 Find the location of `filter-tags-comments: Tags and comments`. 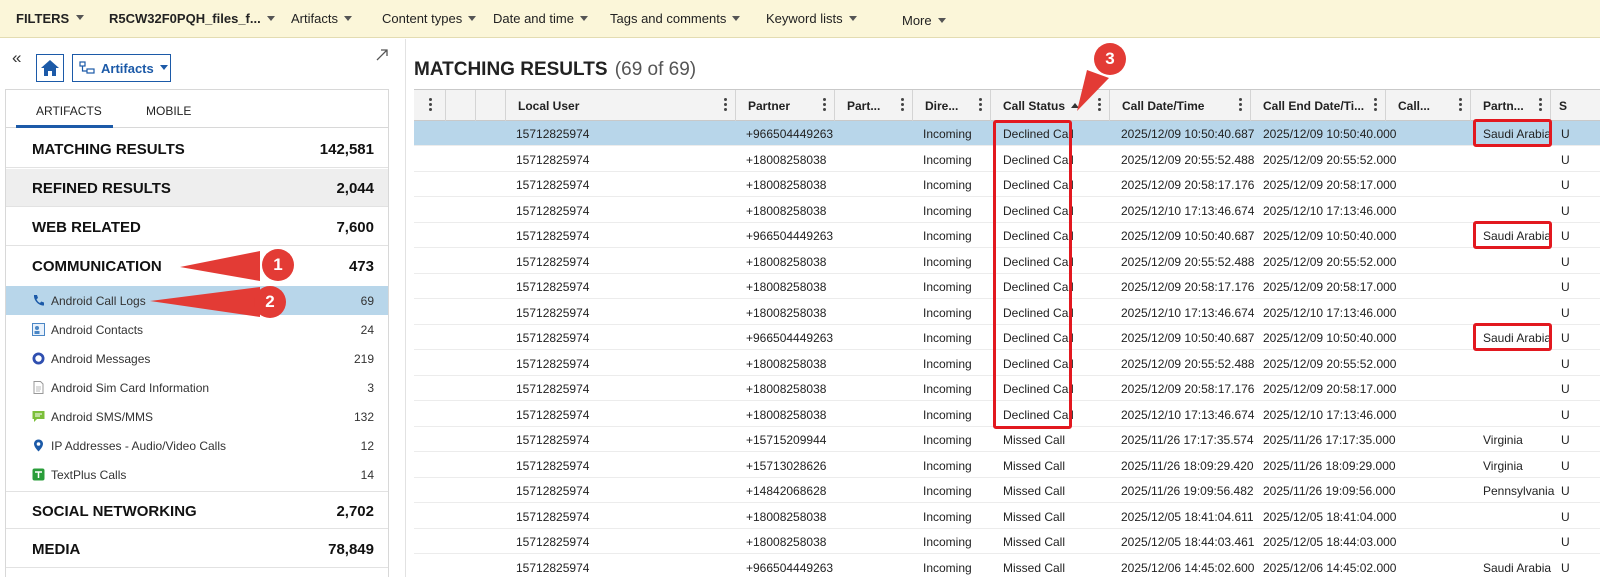

filter-tags-comments: Tags and comments is located at coordinates (675, 18).